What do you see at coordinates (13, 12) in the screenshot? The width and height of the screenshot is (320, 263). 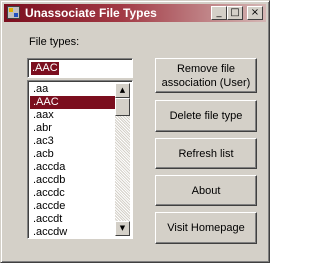 I see `app-icon` at bounding box center [13, 12].